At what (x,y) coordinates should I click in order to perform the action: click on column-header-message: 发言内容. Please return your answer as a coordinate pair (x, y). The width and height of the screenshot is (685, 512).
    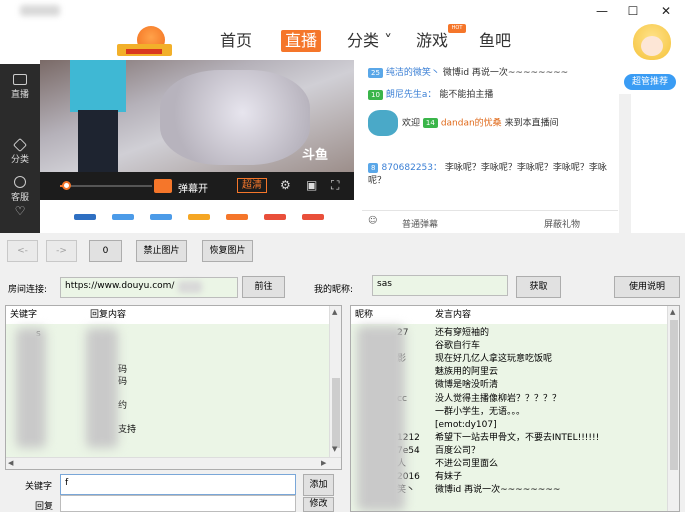
    Looking at the image, I should click on (453, 315).